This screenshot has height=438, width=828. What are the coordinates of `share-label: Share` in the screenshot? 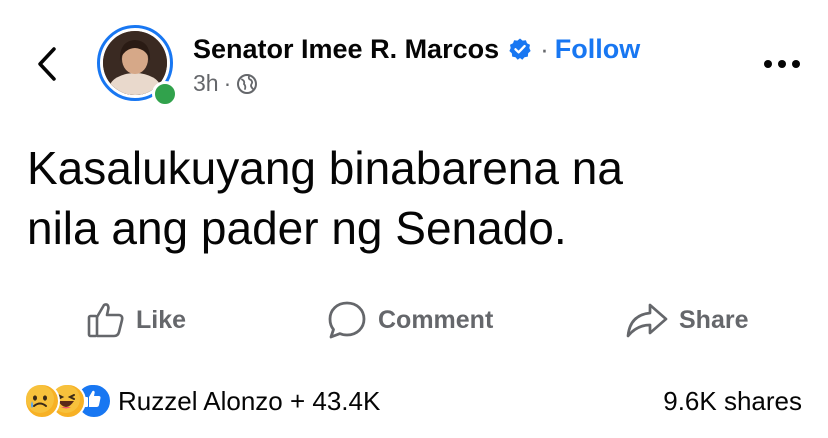 It's located at (714, 319).